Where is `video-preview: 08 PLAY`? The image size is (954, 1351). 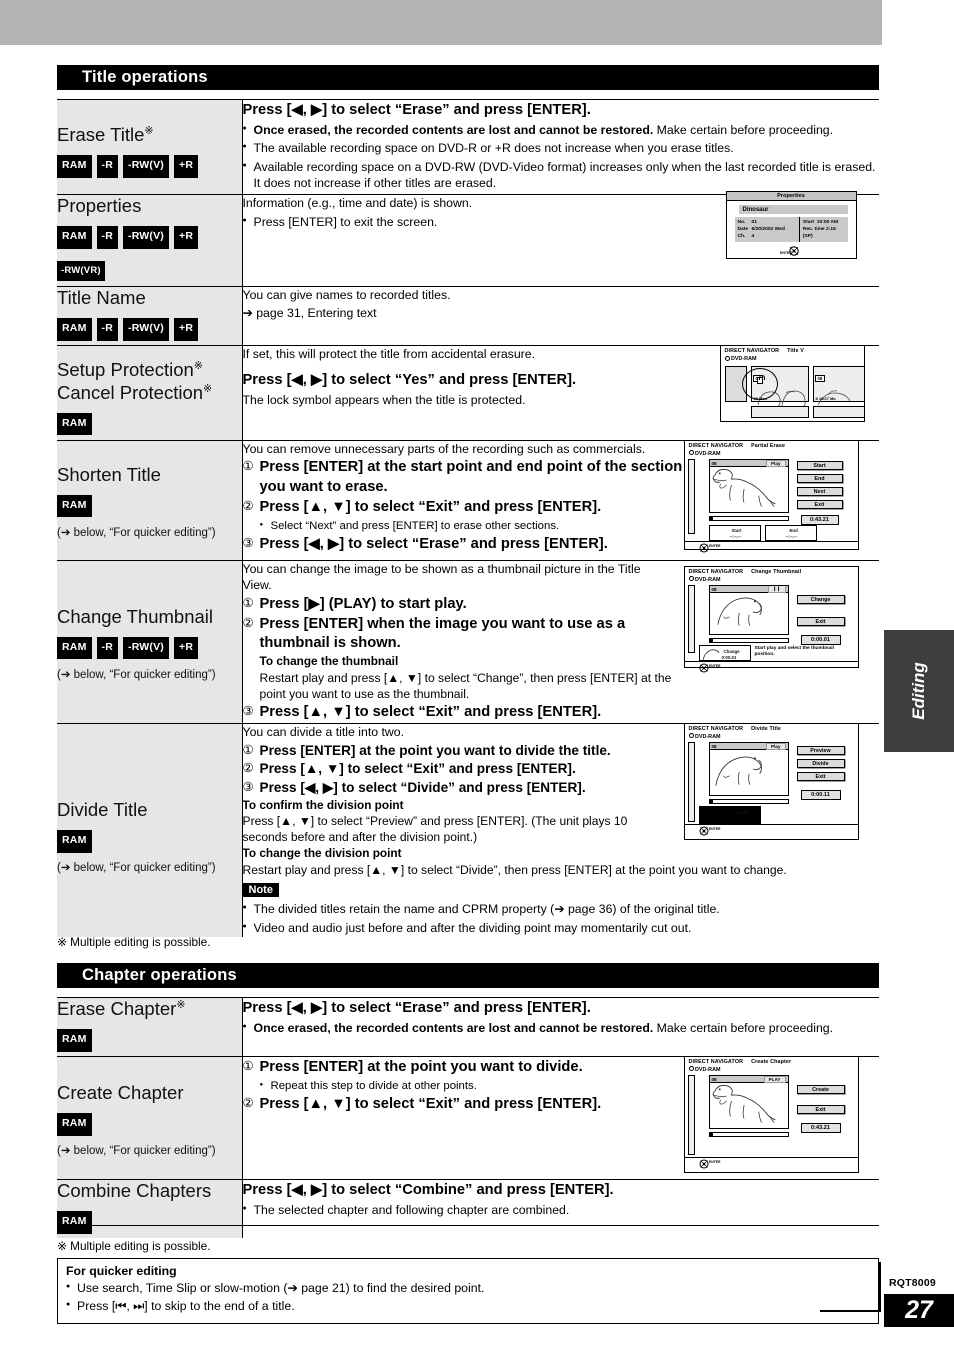
video-preview: 08 PLAY is located at coordinates (748, 1102).